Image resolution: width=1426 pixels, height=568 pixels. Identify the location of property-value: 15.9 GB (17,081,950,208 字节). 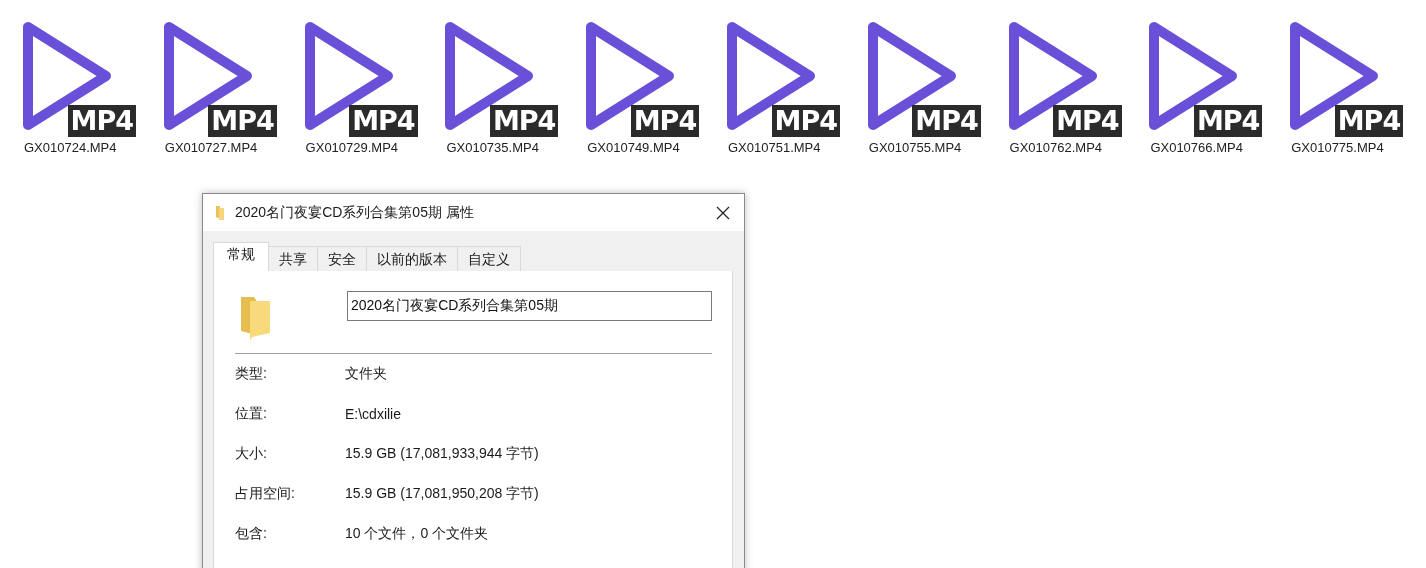
(442, 494).